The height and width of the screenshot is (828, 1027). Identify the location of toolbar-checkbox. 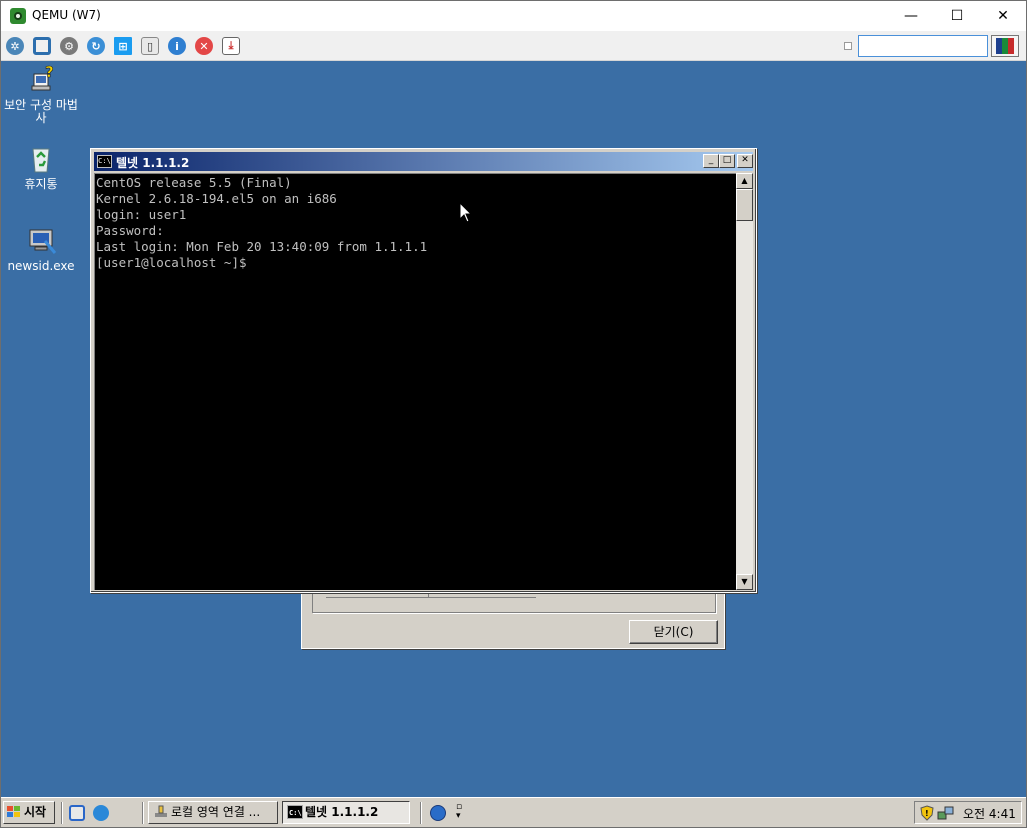
(848, 46).